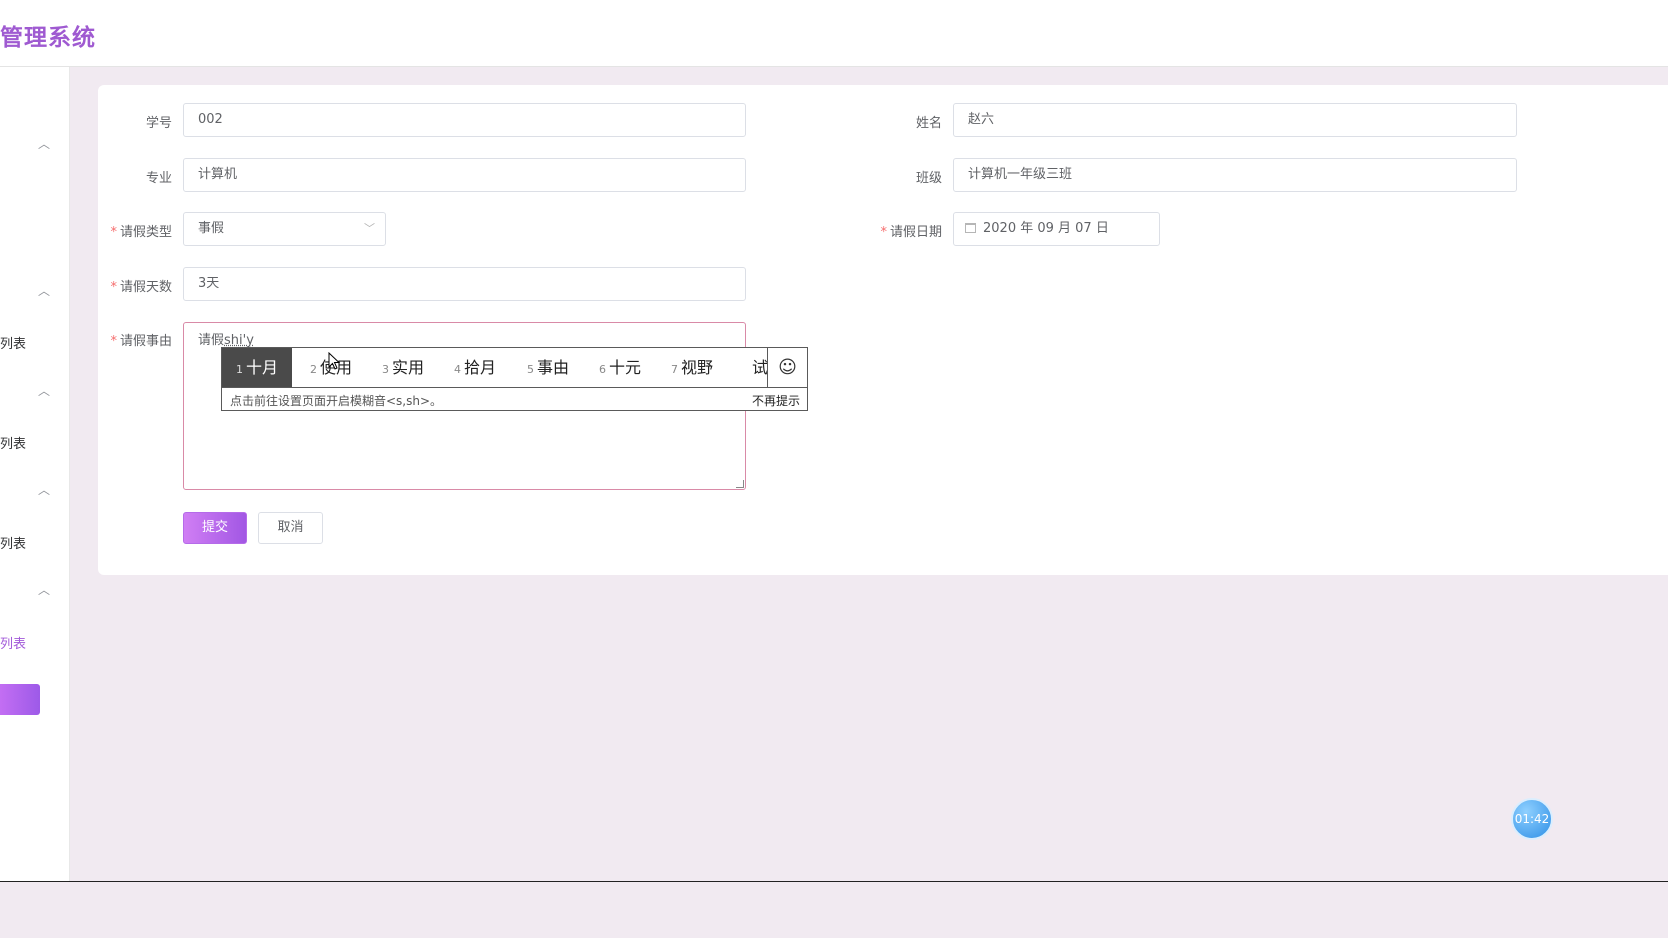  Describe the element at coordinates (475, 367) in the screenshot. I see `ime-candidate: 4 拾月` at that location.